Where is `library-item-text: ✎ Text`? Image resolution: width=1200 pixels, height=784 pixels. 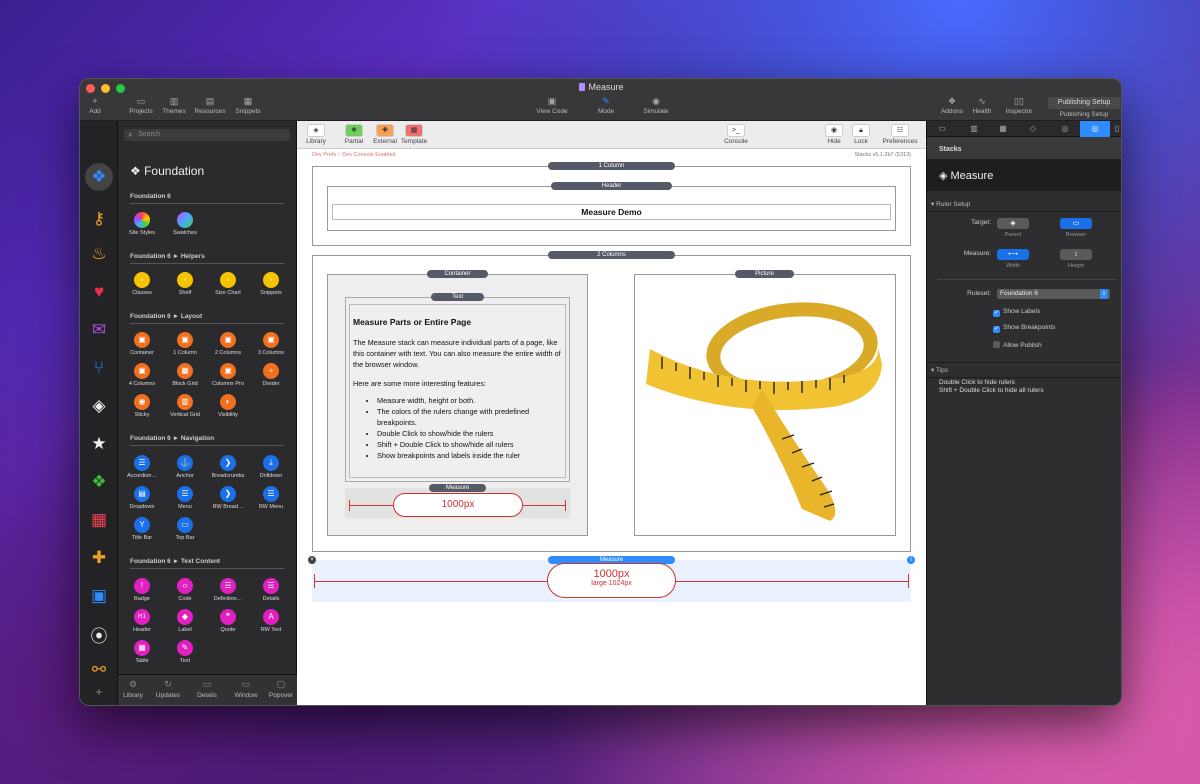
library-item-text: ✎ Text is located at coordinates (185, 652).